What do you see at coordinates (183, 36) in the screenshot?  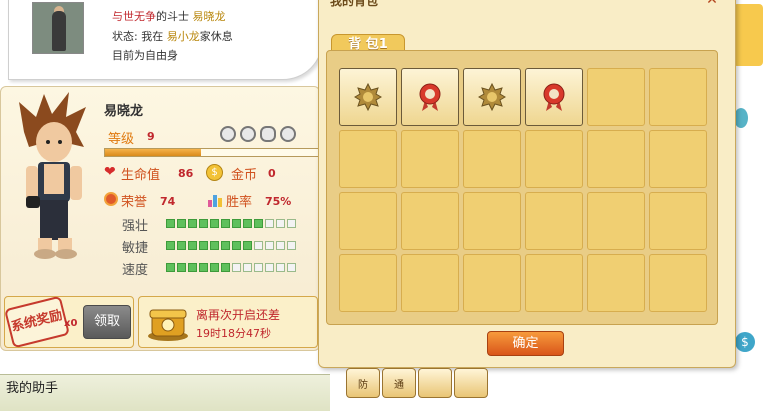 I see `status-place-link: 易小龙` at bounding box center [183, 36].